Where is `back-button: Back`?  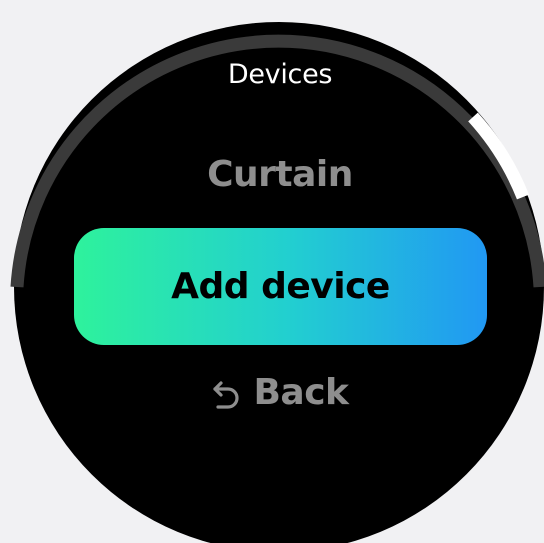 back-button: Back is located at coordinates (272, 392).